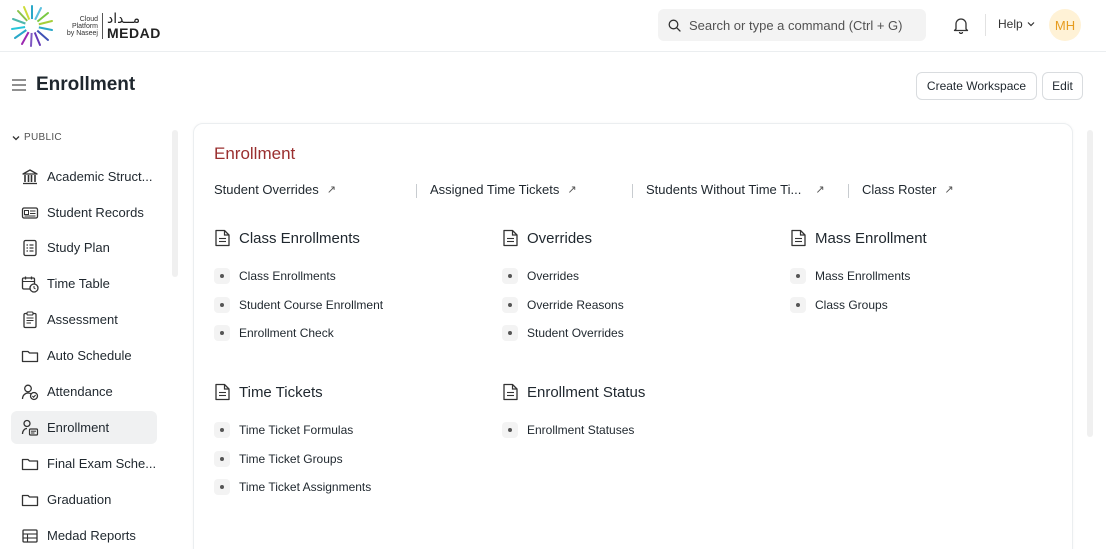 The image size is (1106, 549). What do you see at coordinates (976, 86) in the screenshot?
I see `create-workspace-button: Create Workspace` at bounding box center [976, 86].